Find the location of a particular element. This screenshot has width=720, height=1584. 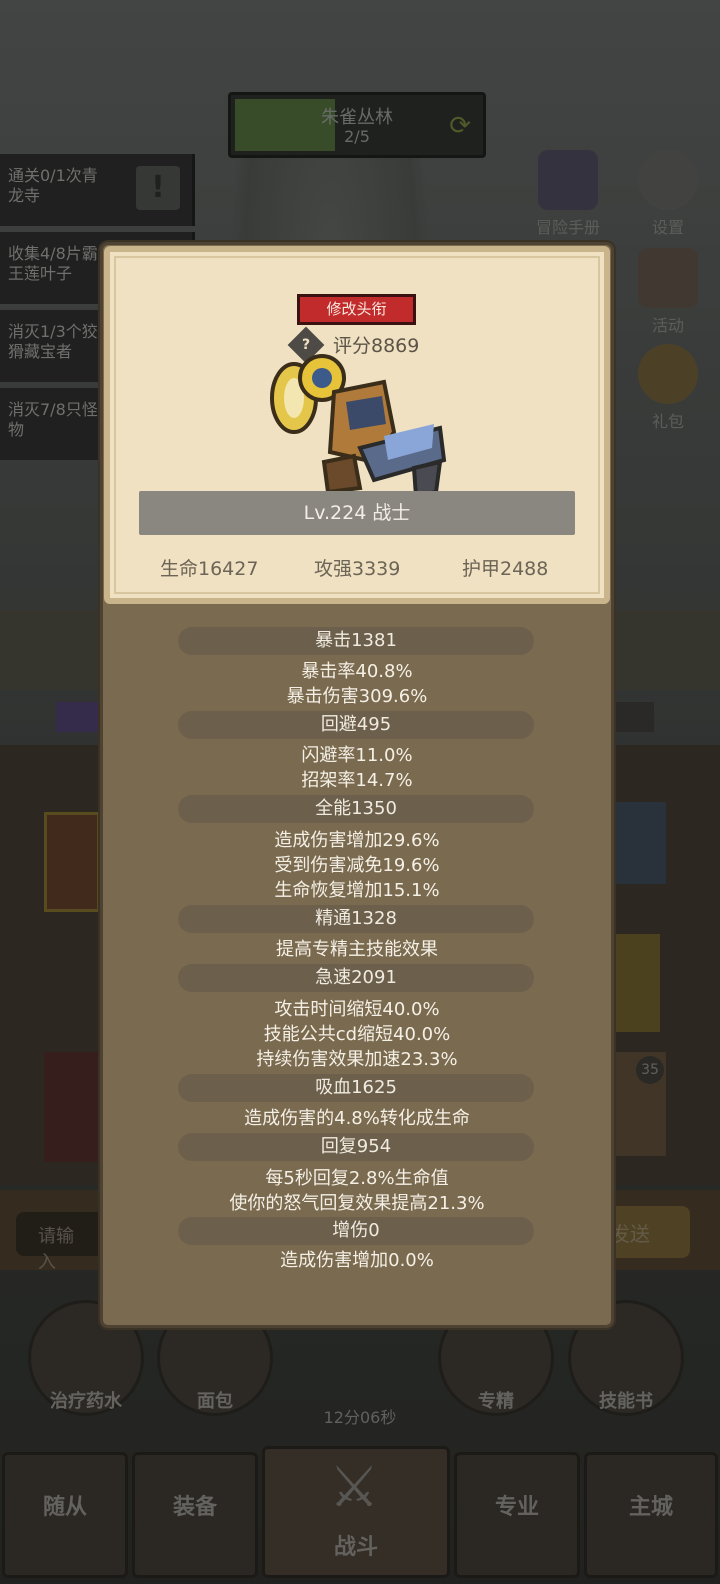

stat-line: 暴击伤害309.6% is located at coordinates (357, 696).